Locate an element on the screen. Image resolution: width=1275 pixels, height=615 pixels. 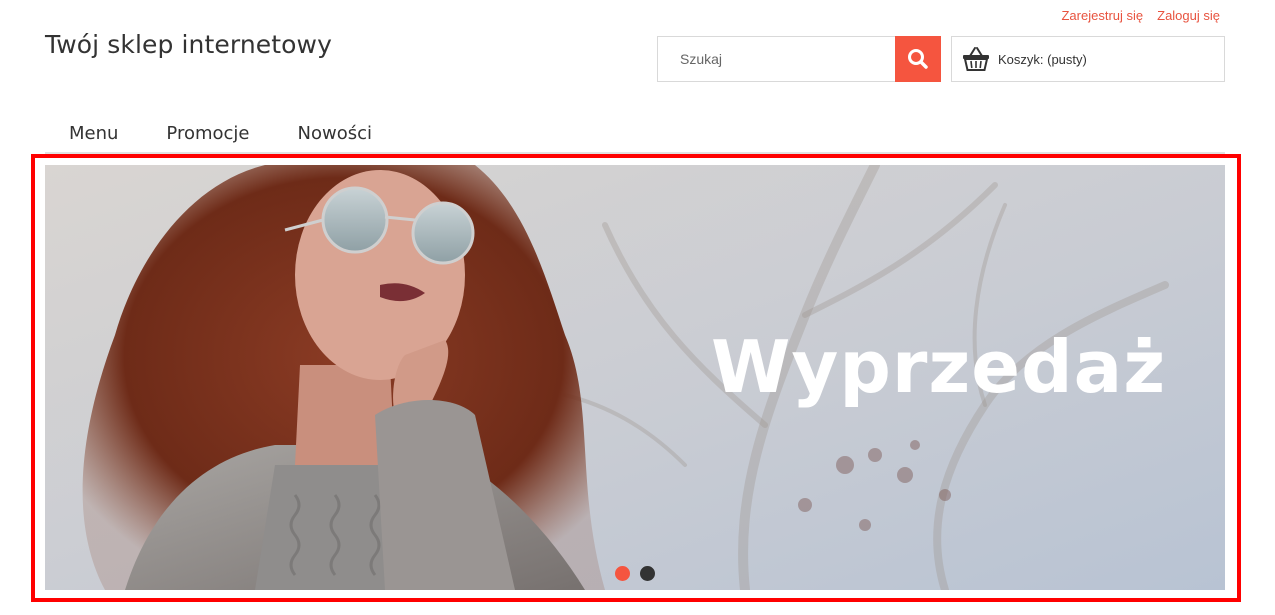
login-link: Zaloguj się is located at coordinates (1188, 15).